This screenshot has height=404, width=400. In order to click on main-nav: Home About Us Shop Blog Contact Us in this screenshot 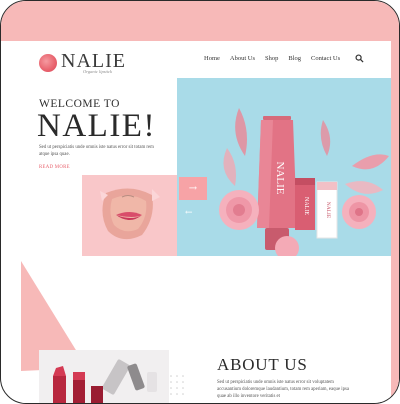, I will do `click(272, 58)`.